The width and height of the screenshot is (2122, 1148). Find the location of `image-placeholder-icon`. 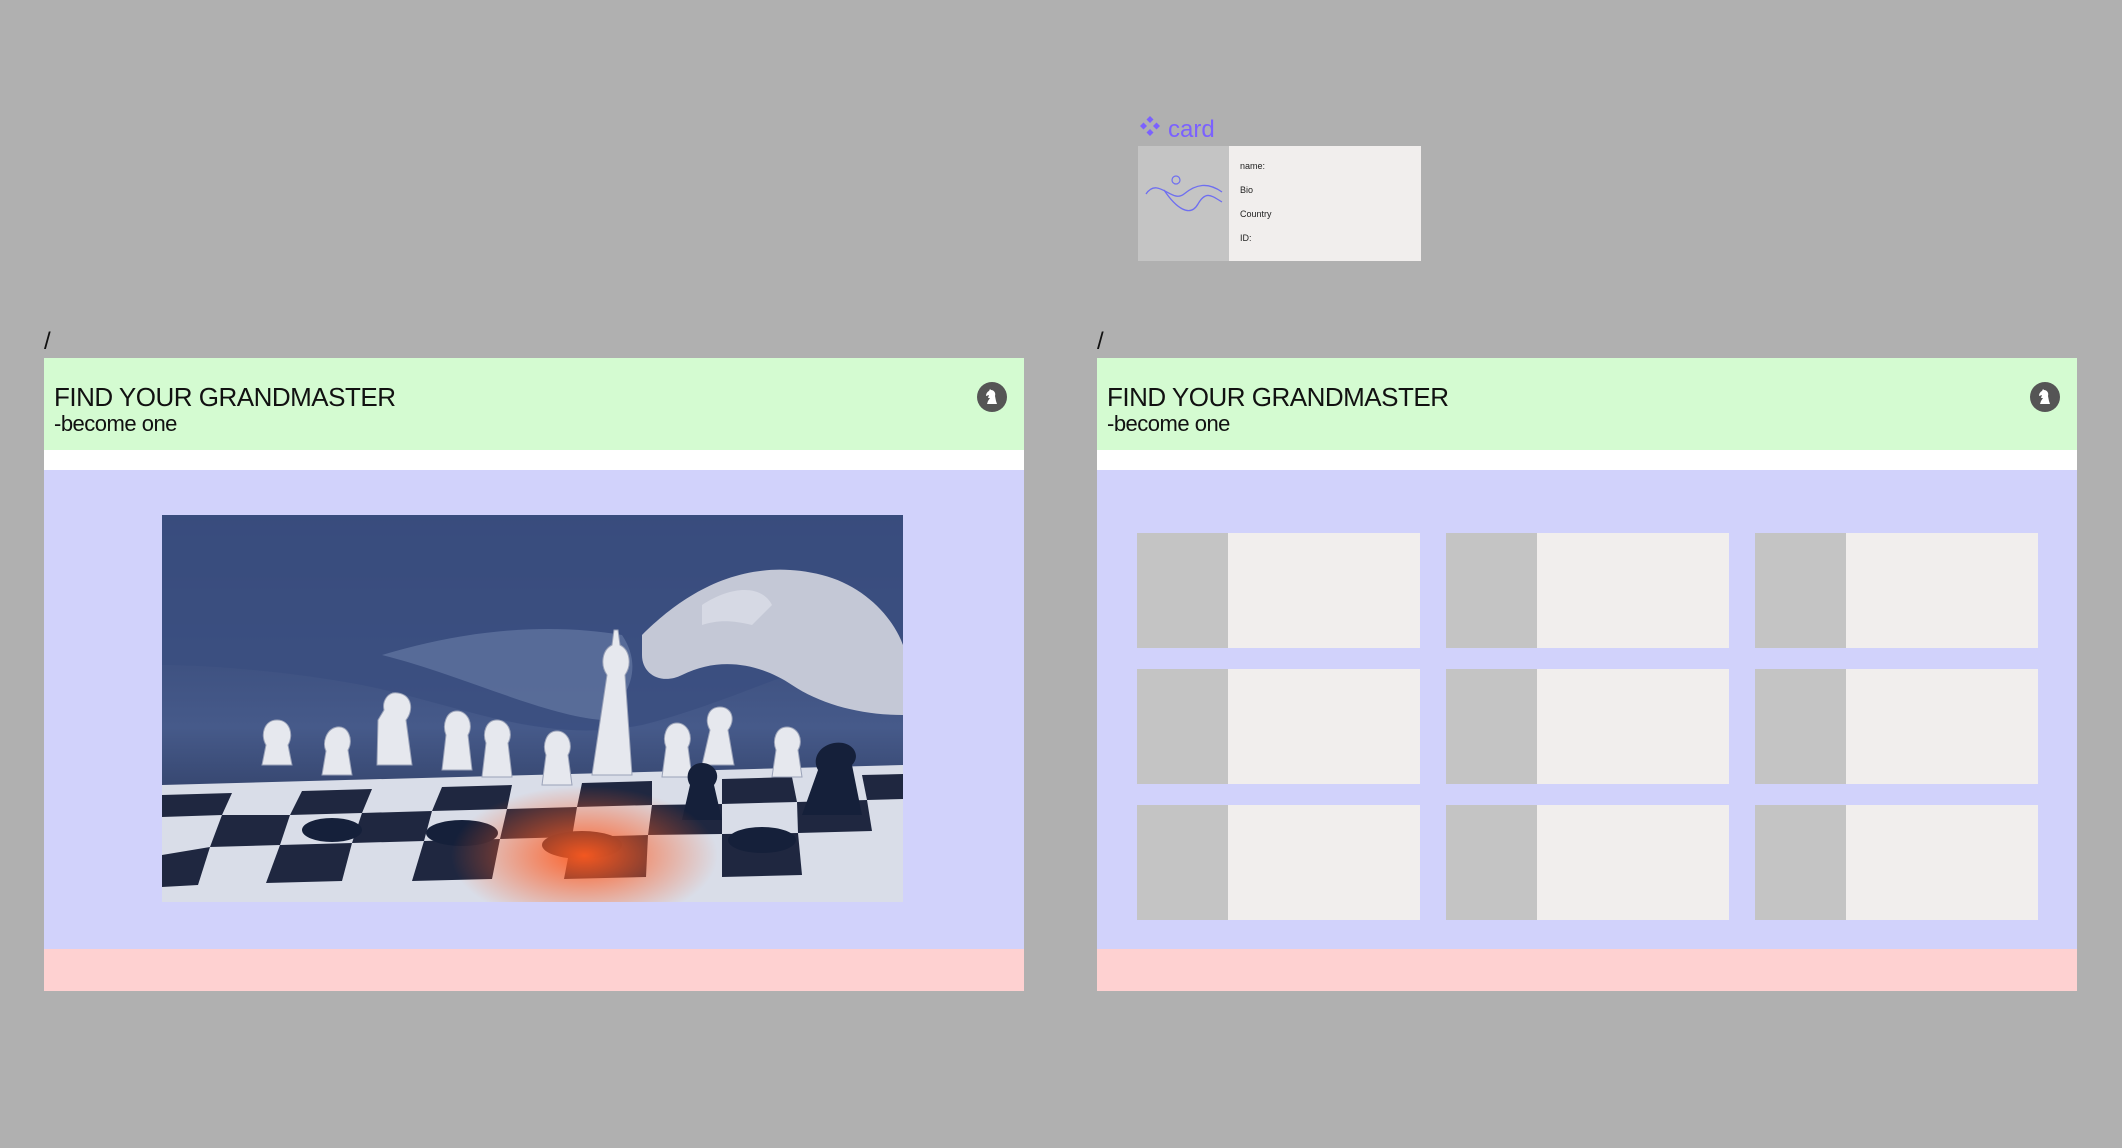

image-placeholder-icon is located at coordinates (1183, 203).